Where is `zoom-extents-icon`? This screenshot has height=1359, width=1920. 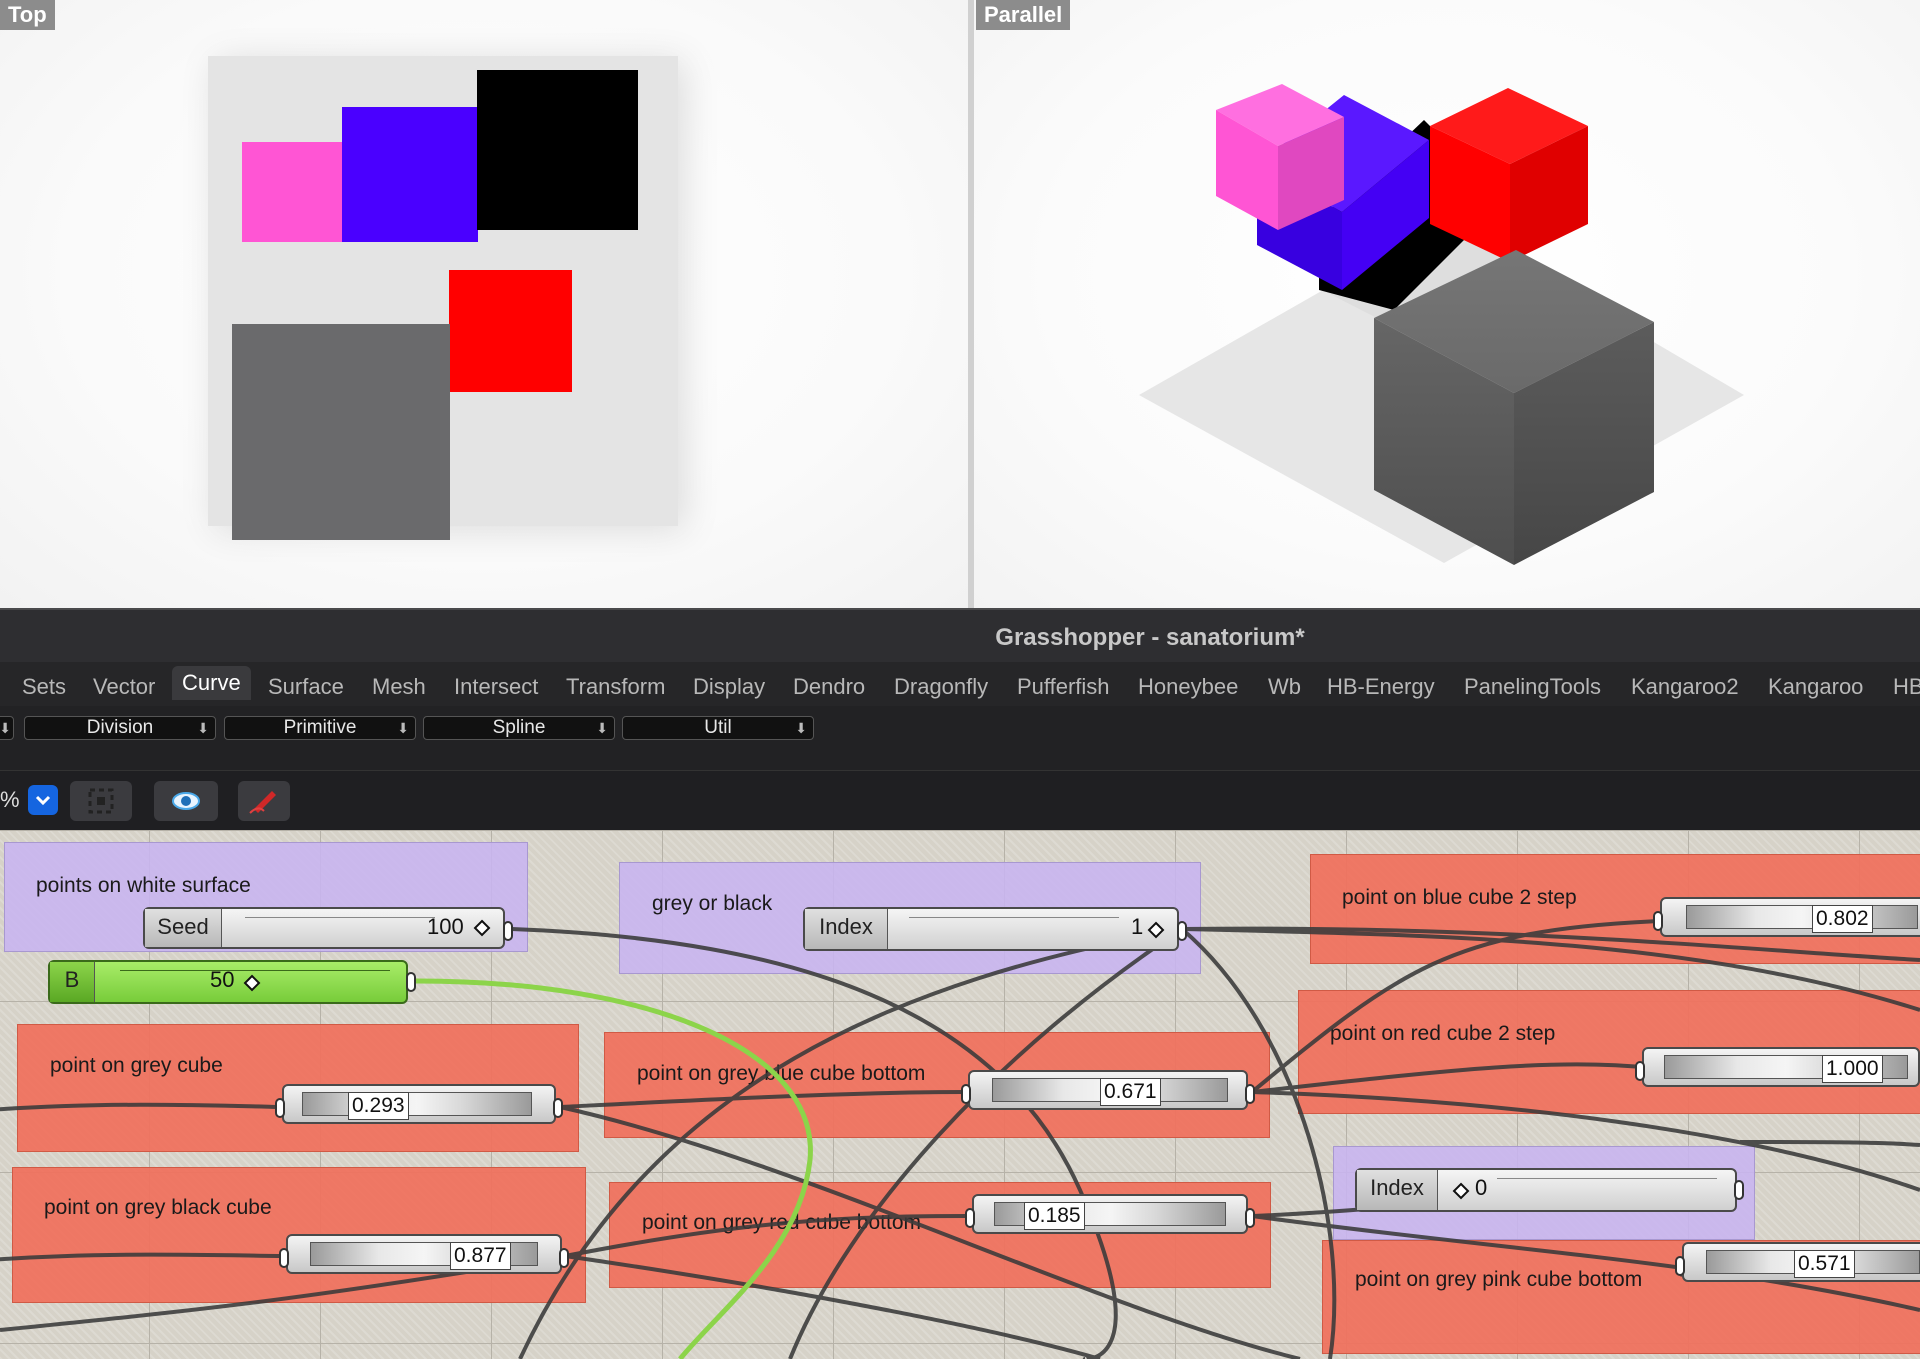
zoom-extents-icon is located at coordinates (101, 801).